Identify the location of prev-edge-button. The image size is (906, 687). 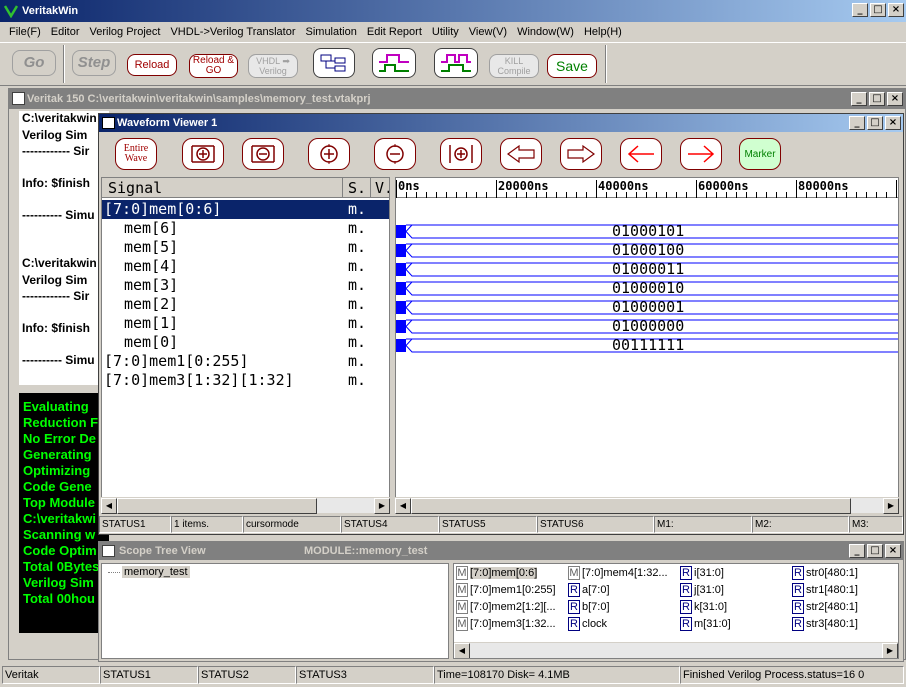
(641, 154).